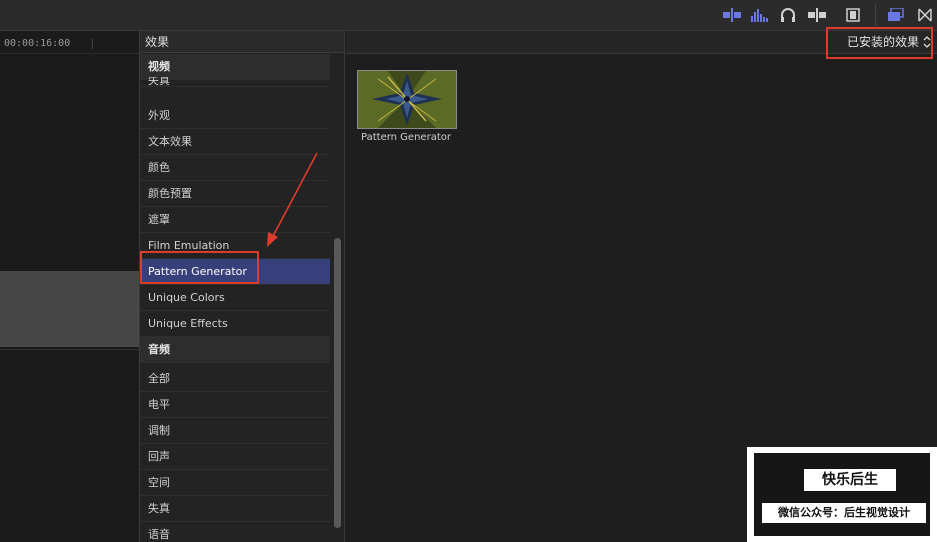 This screenshot has height=542, width=937. What do you see at coordinates (235, 298) in the screenshot?
I see `effects-category-item: Unique Colors` at bounding box center [235, 298].